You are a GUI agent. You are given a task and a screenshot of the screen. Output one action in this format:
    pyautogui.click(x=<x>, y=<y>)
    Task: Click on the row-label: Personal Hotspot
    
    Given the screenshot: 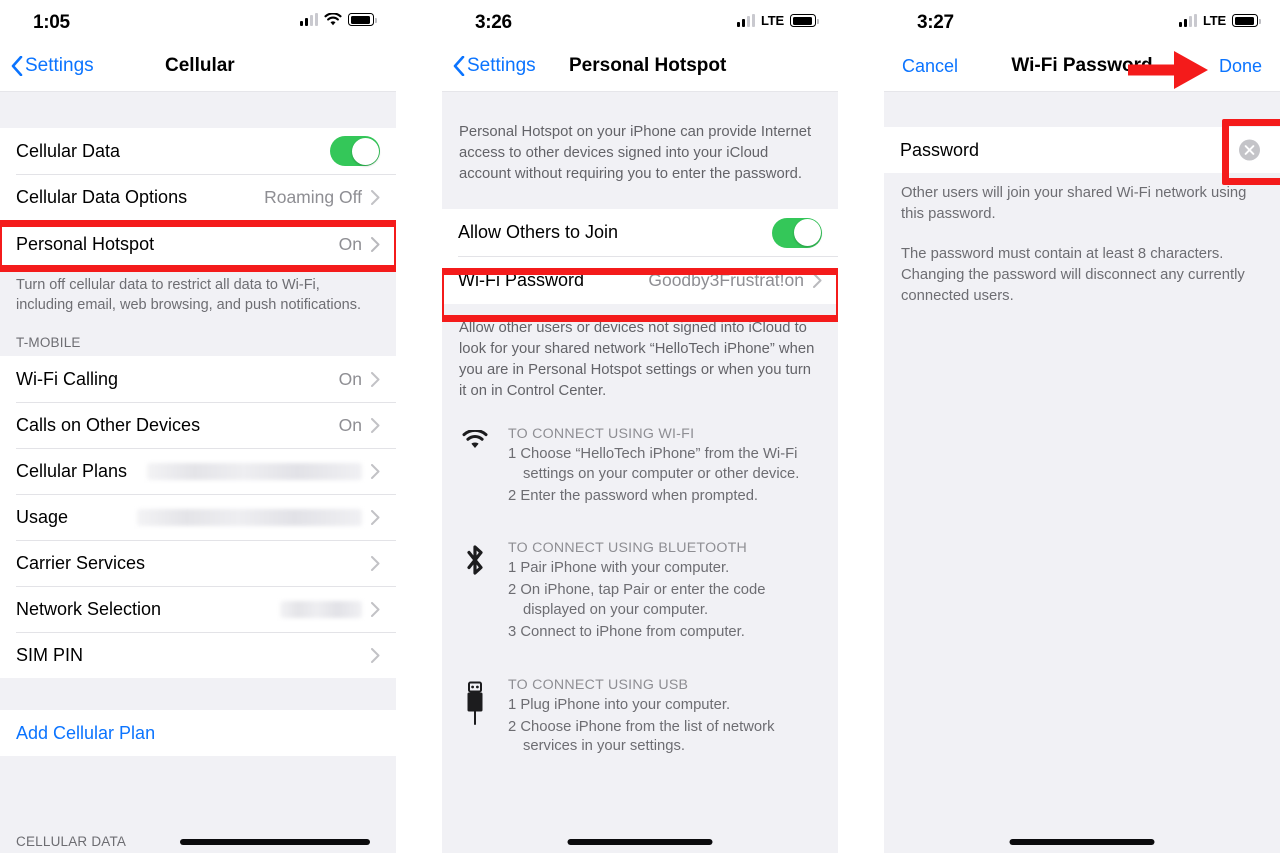 What is the action you would take?
    pyautogui.click(x=85, y=243)
    